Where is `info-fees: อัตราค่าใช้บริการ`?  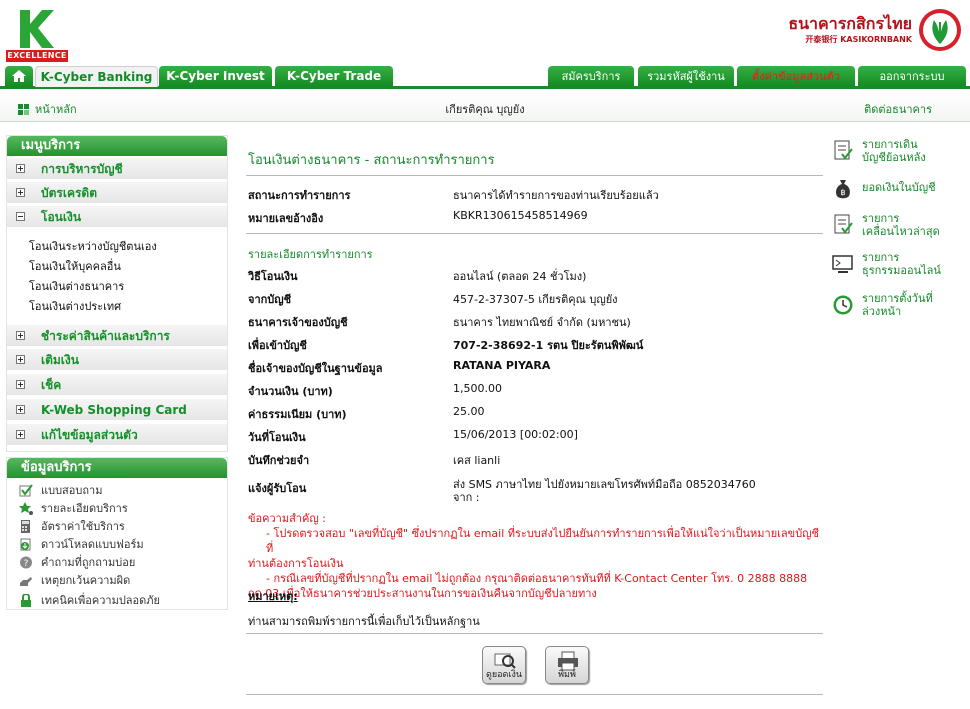 info-fees: อัตราค่าใช้บริการ is located at coordinates (72, 526).